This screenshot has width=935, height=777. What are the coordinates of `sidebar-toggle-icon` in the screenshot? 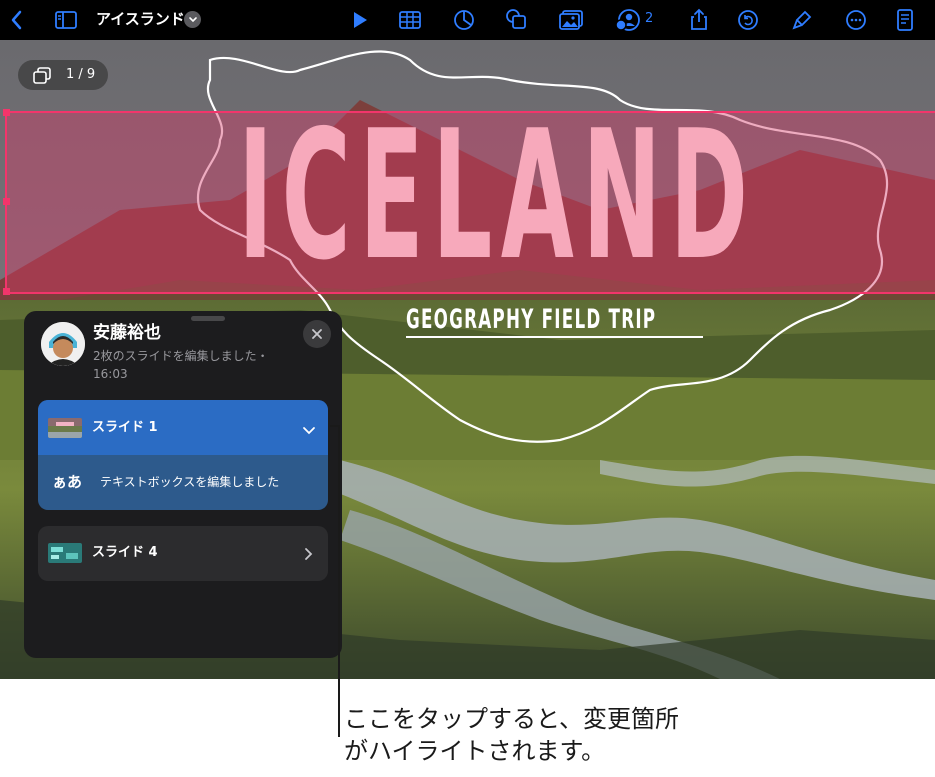 It's located at (66, 20).